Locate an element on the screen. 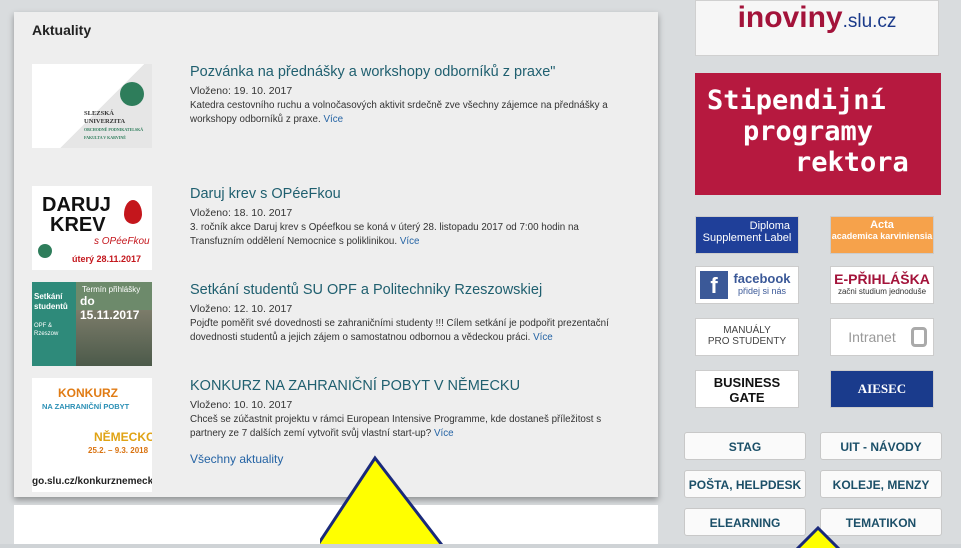 This screenshot has height=548, width=961. banner-line: Stipendijní is located at coordinates (796, 100).